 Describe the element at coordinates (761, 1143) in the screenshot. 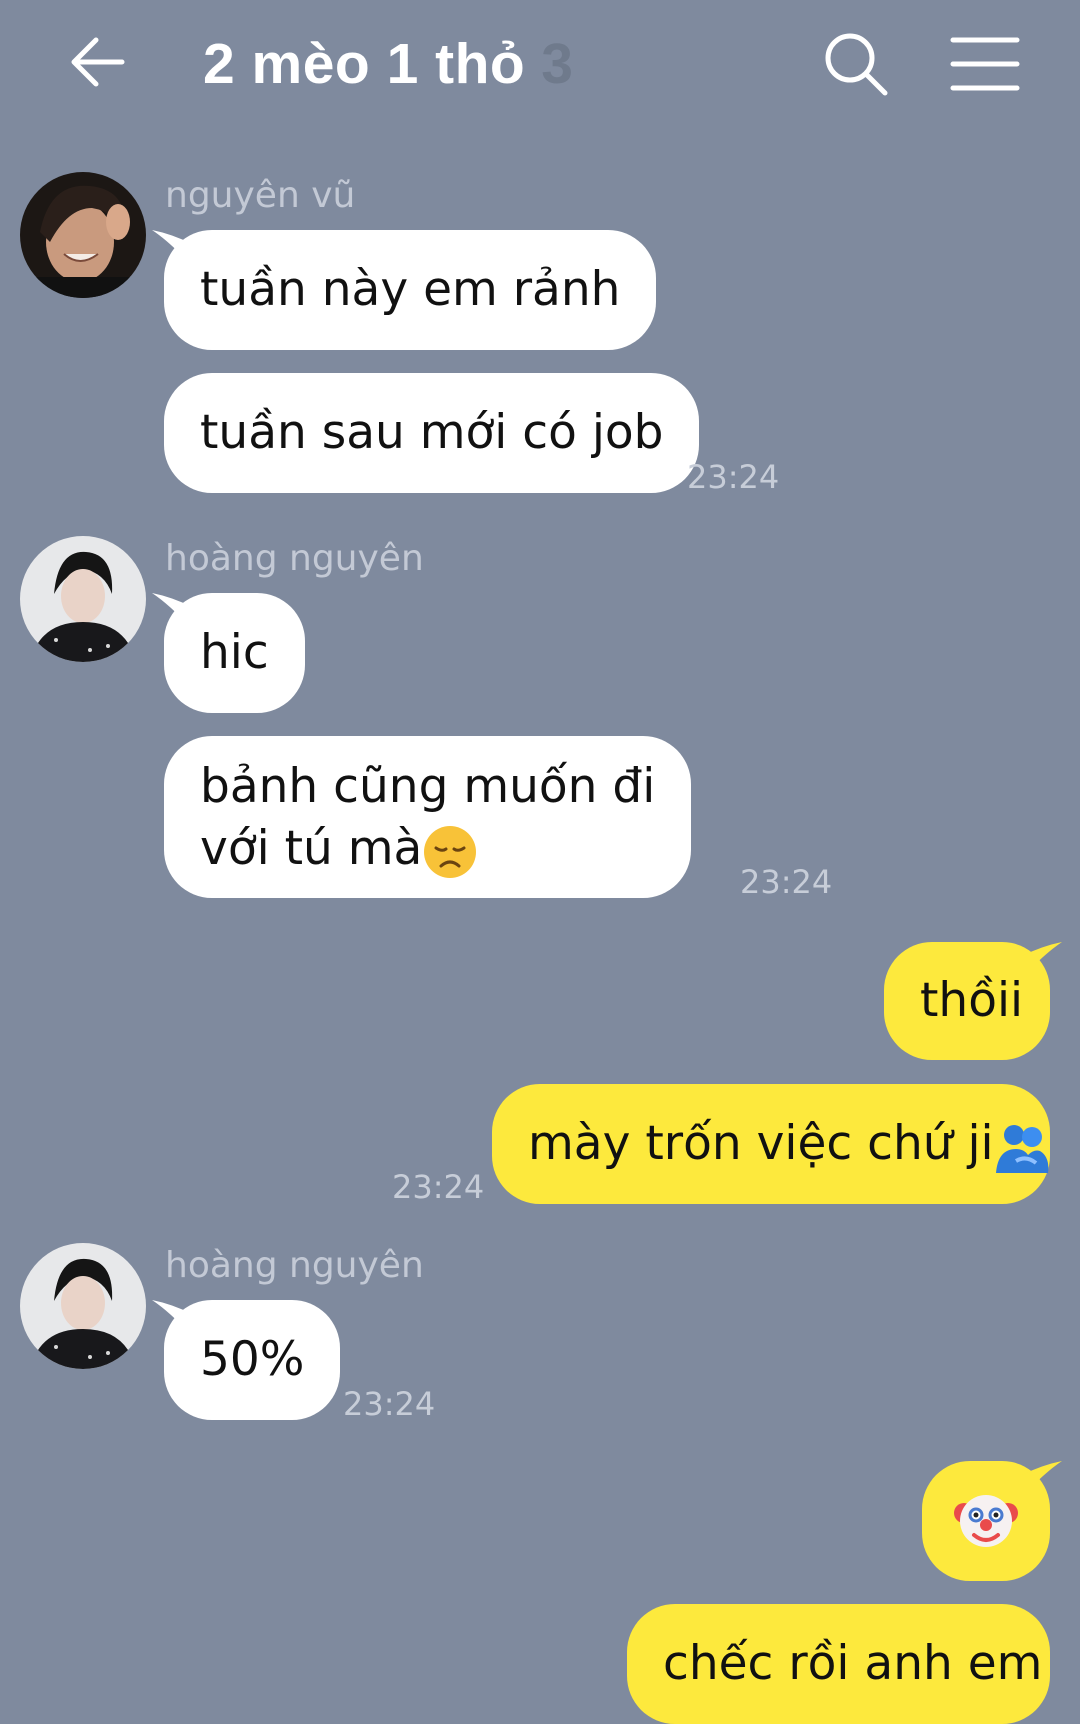

I see `message-text: mày trốn việc chứ ji` at that location.